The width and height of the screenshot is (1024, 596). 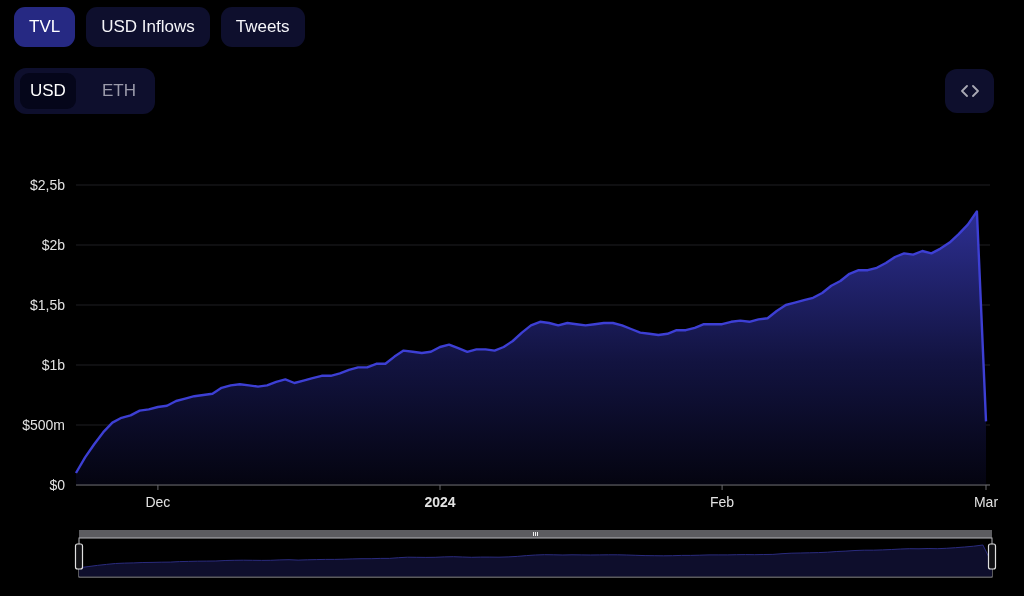 What do you see at coordinates (148, 27) in the screenshot?
I see `tab: USD Inflows` at bounding box center [148, 27].